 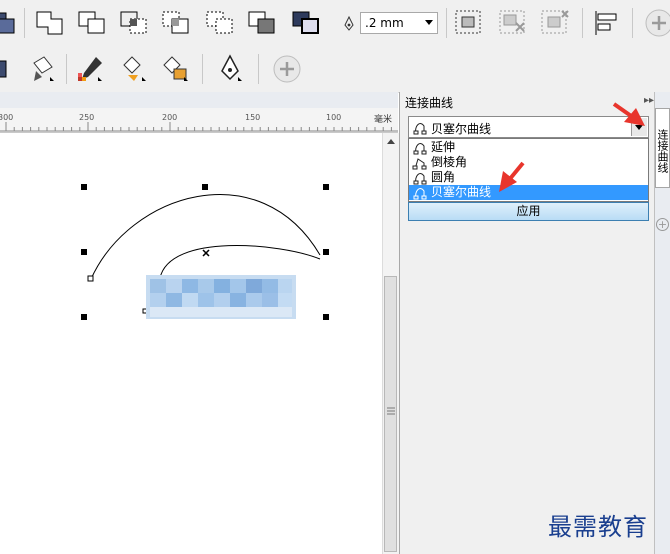 What do you see at coordinates (231, 69) in the screenshot?
I see `outline-pen-tool-icon` at bounding box center [231, 69].